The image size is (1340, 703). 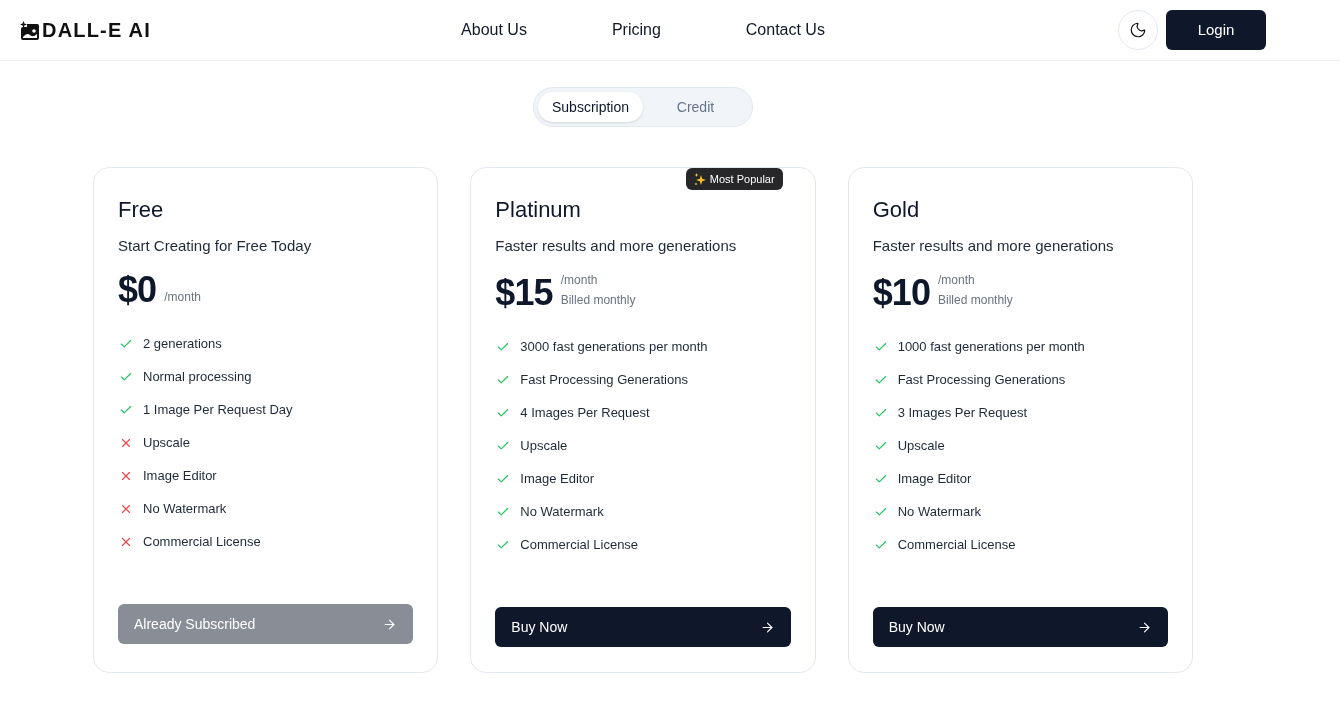 What do you see at coordinates (896, 210) in the screenshot?
I see `plan-name: Gold` at bounding box center [896, 210].